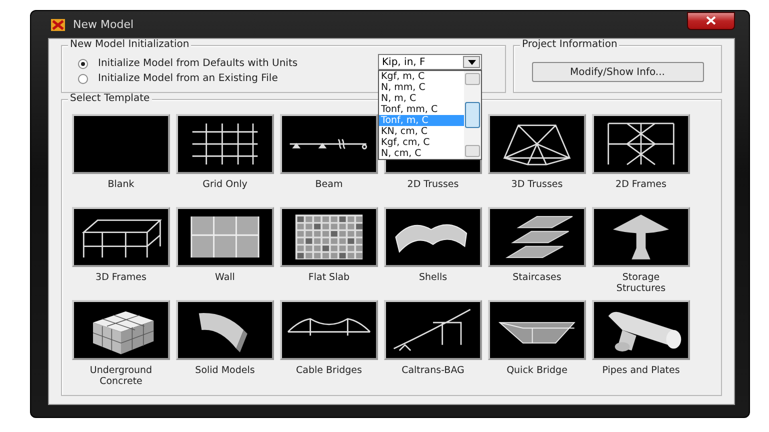 The image size is (769, 432). I want to click on group-title: New Model Initialization, so click(130, 44).